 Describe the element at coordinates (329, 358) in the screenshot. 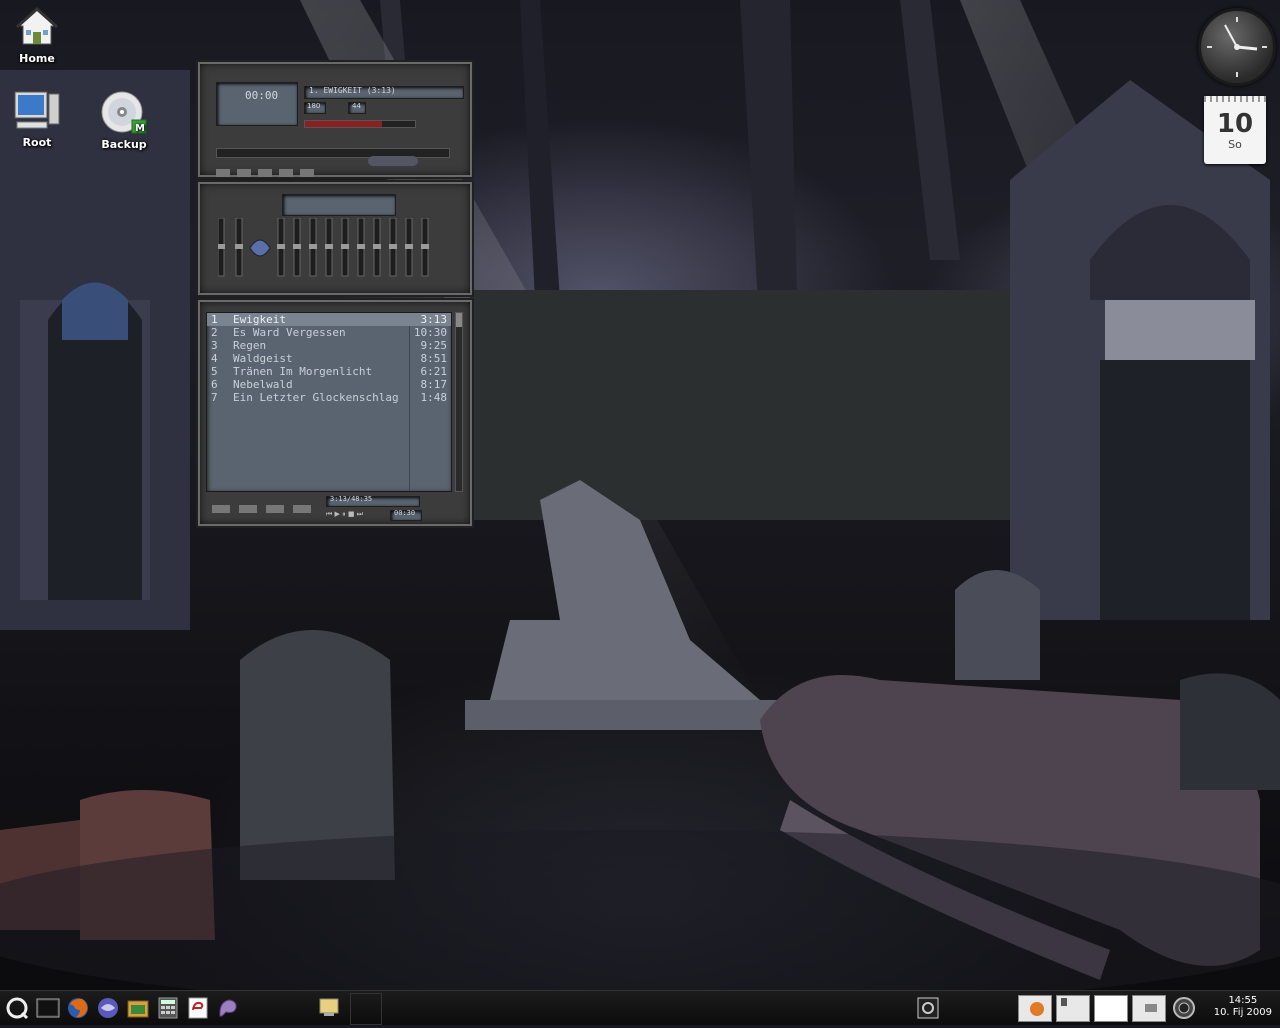

I see `playlist-item: 4 Waldgeist 8:51` at that location.